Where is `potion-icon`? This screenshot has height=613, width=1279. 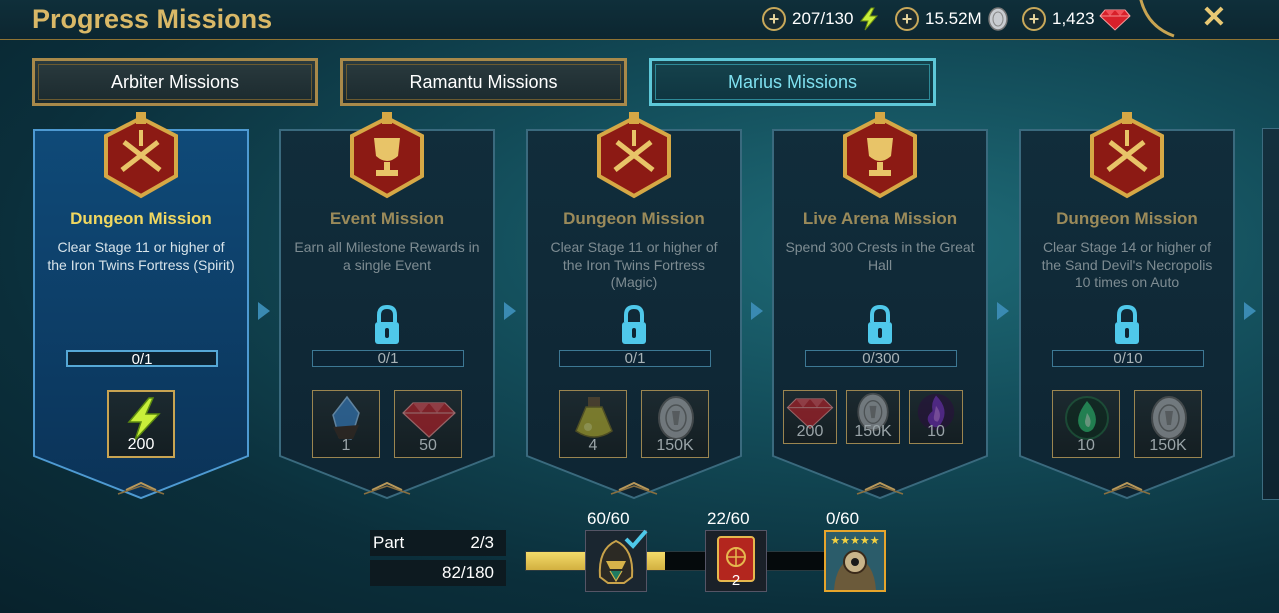 potion-icon is located at coordinates (594, 417).